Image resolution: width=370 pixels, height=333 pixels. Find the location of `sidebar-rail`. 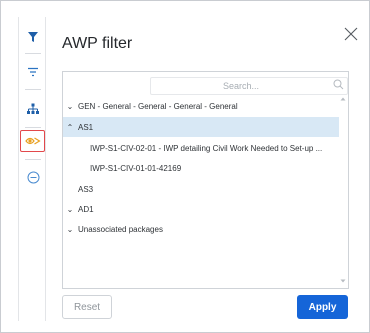

sidebar-rail is located at coordinates (32, 169).